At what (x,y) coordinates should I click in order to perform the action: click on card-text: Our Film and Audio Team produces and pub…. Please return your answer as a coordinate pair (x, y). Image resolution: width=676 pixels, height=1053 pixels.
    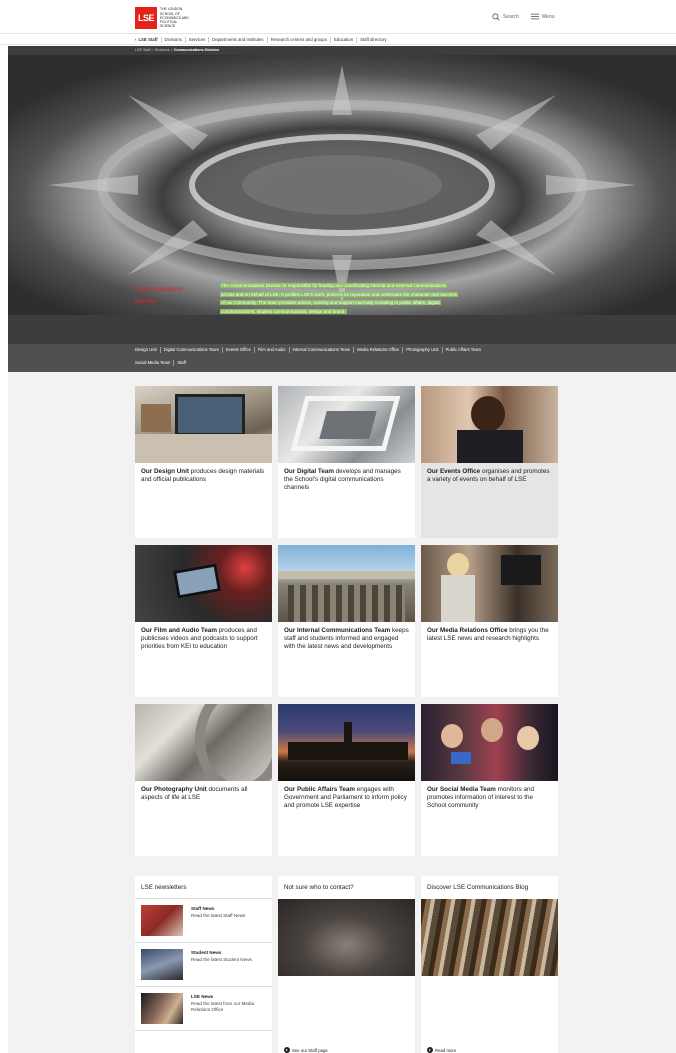
    Looking at the image, I should click on (204, 639).